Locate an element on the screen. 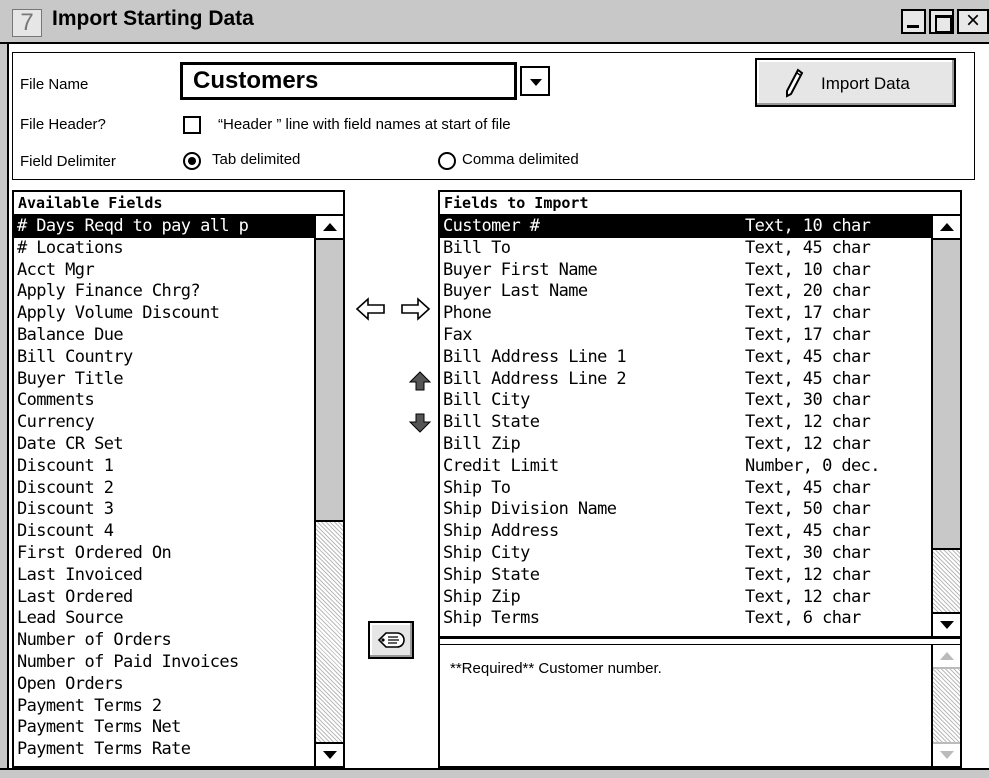  import-data-label: Import Data is located at coordinates (865, 83).